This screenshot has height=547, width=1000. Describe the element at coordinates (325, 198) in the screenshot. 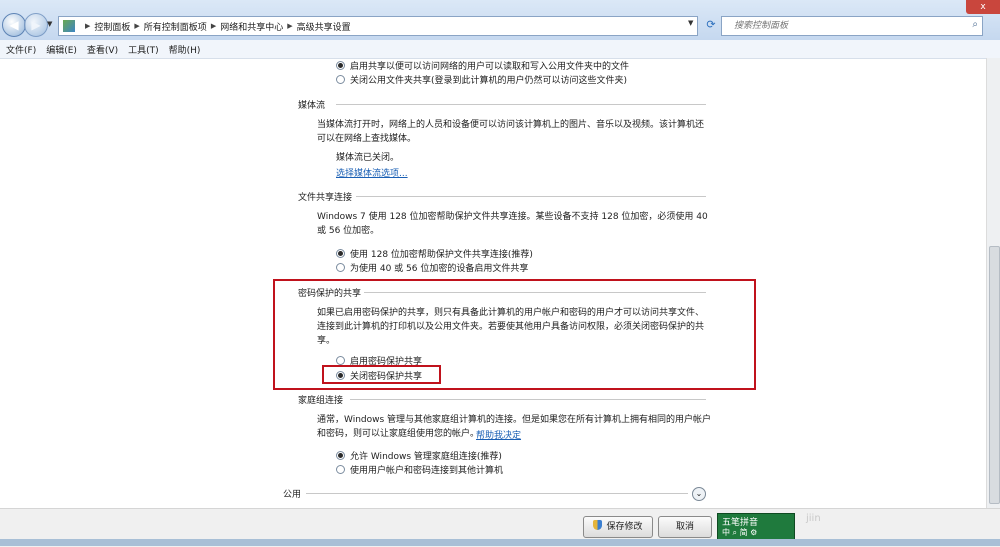

I see `section-title-file-sharing: 文件共享连接` at that location.